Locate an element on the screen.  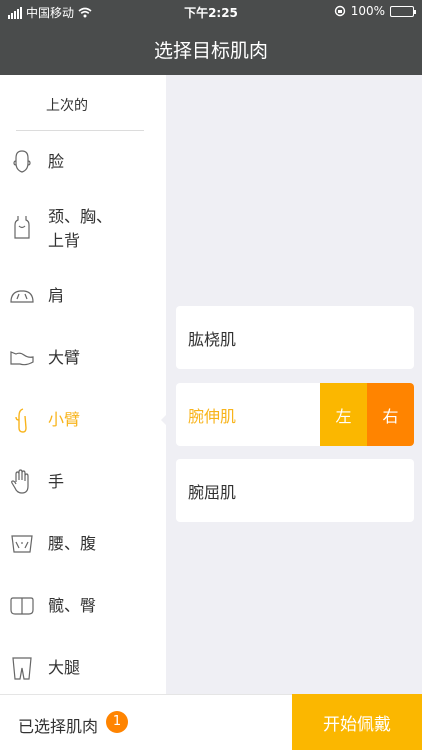
sidebar-item-hip-buttocks: 髋、臀 is located at coordinates (83, 606).